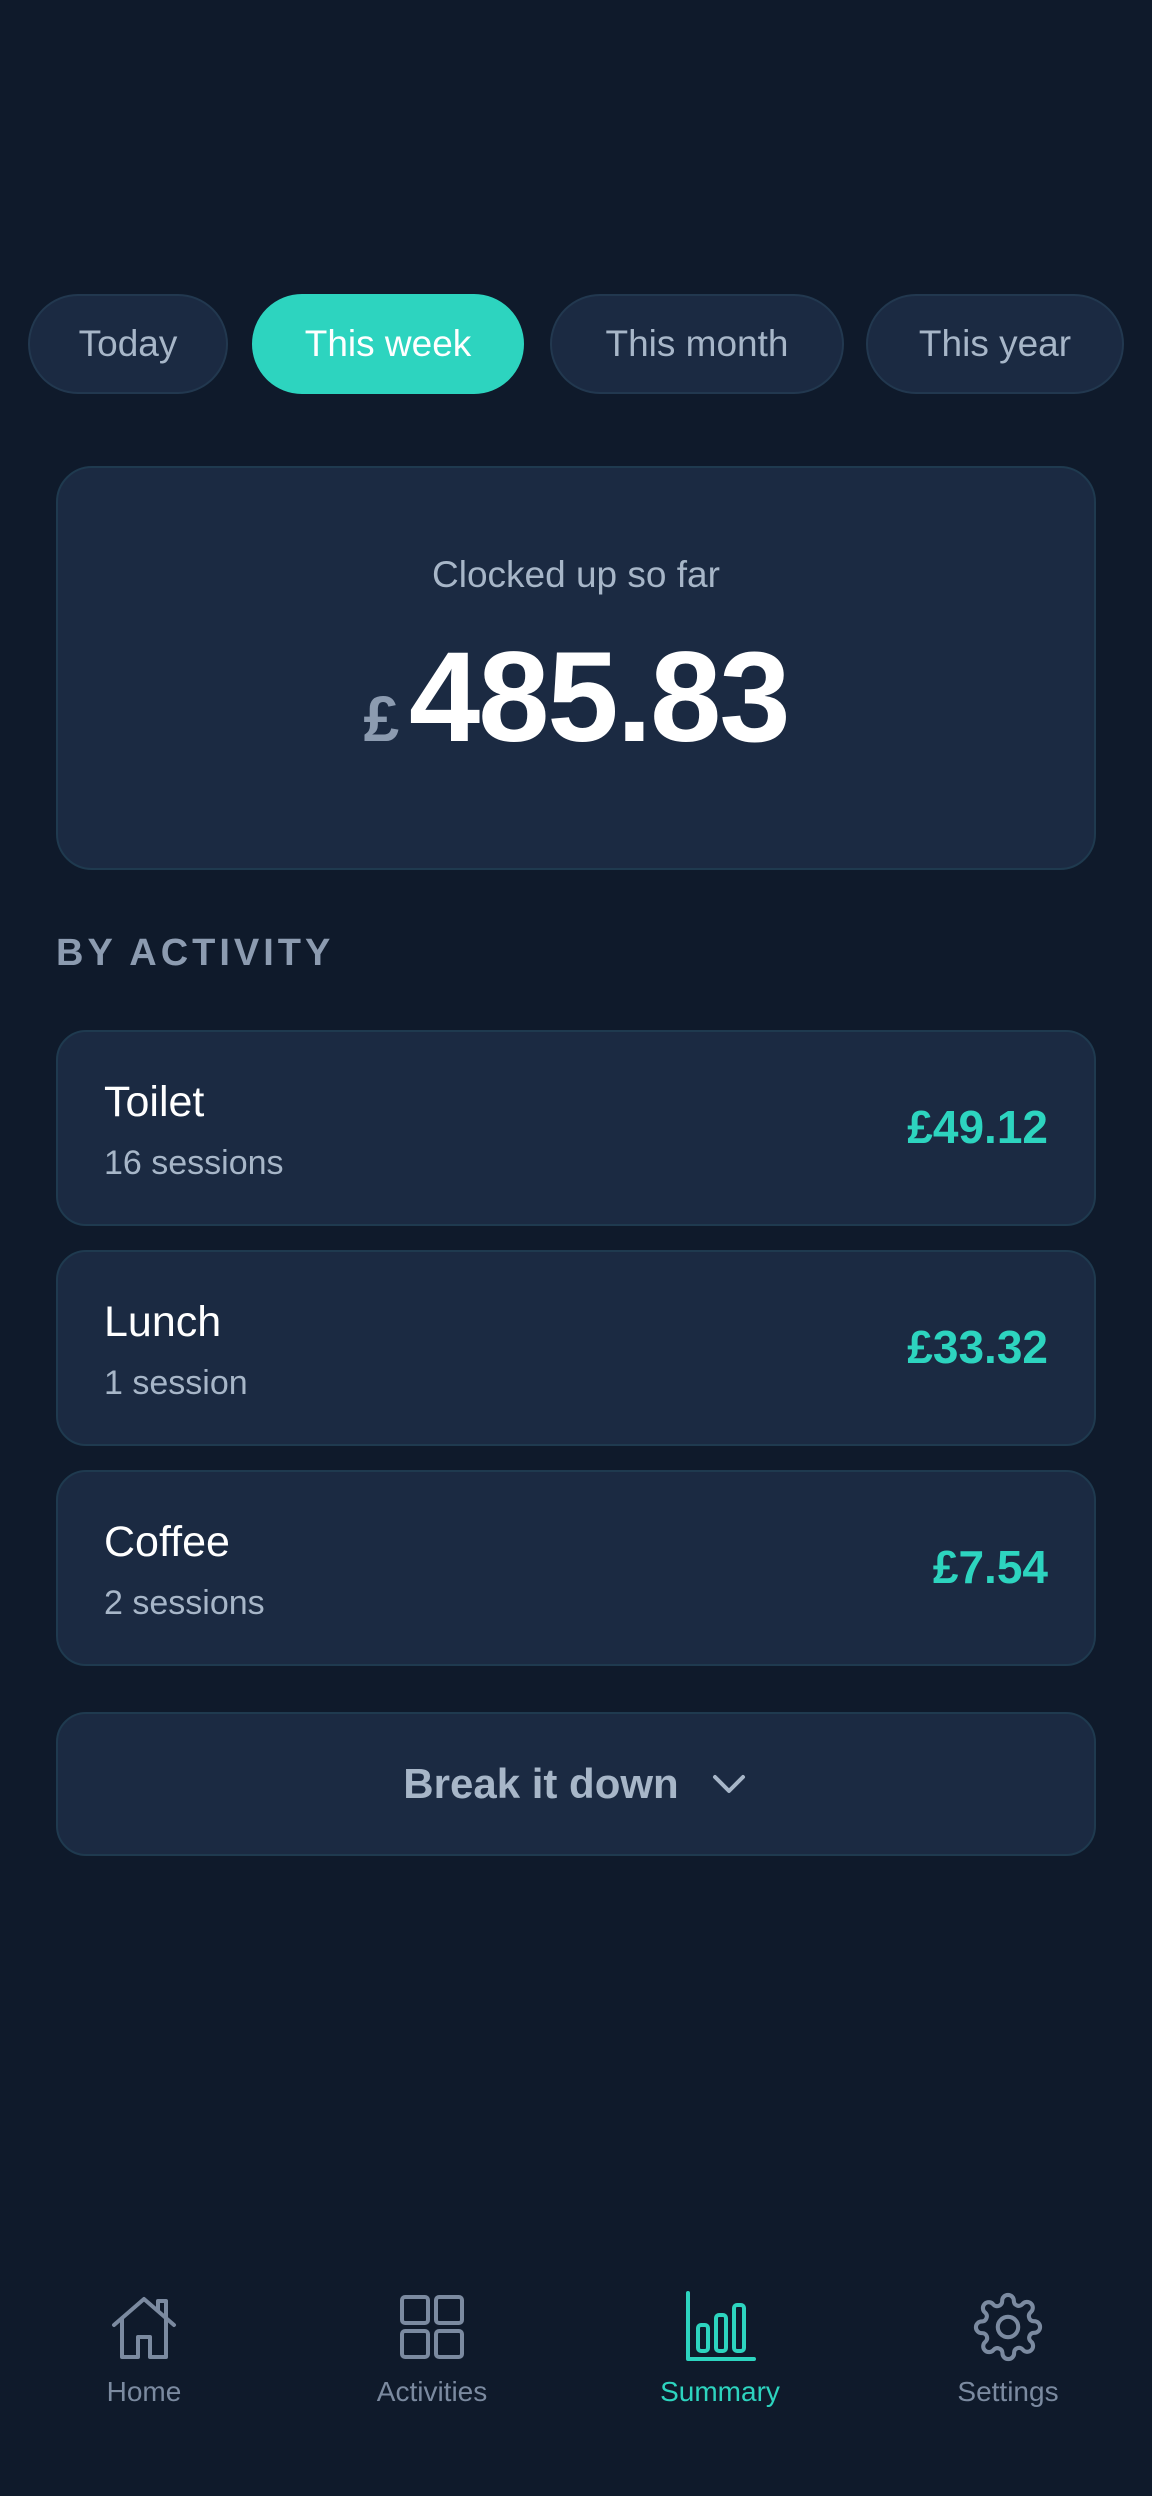  I want to click on activity-sessions: 2 sessions, so click(184, 1603).